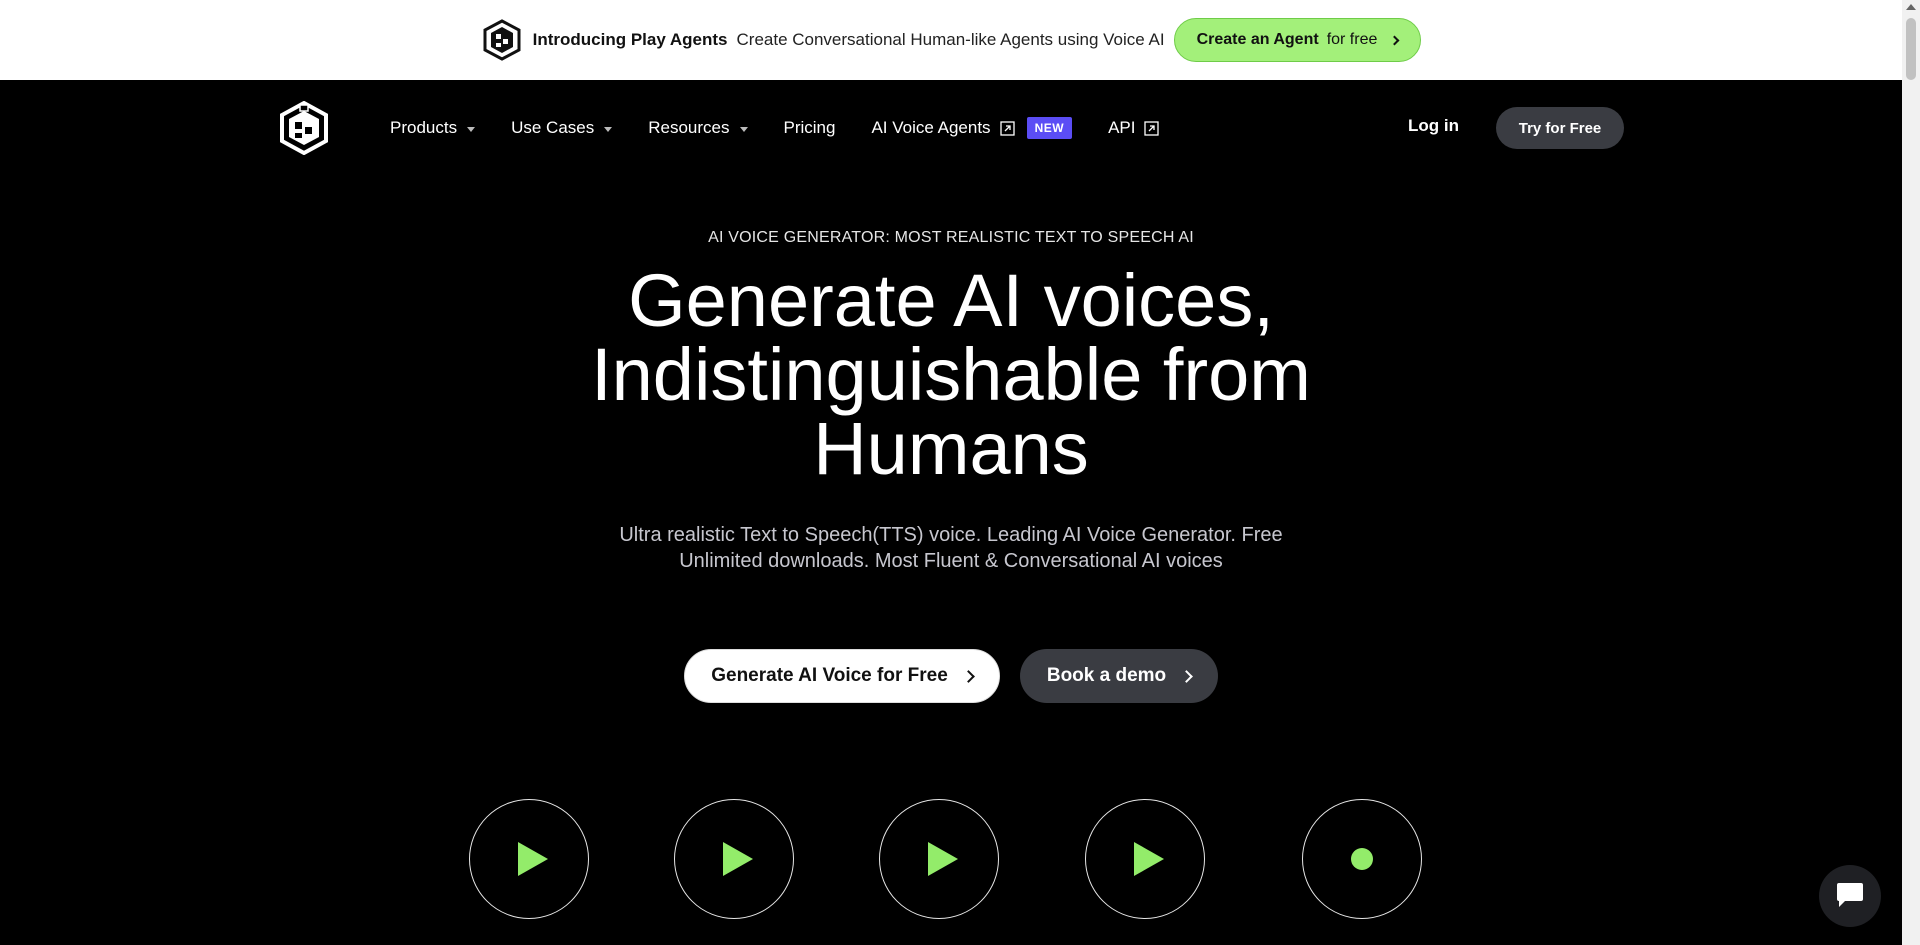 Image resolution: width=1920 pixels, height=945 pixels. I want to click on chat-widget-button, so click(1850, 896).